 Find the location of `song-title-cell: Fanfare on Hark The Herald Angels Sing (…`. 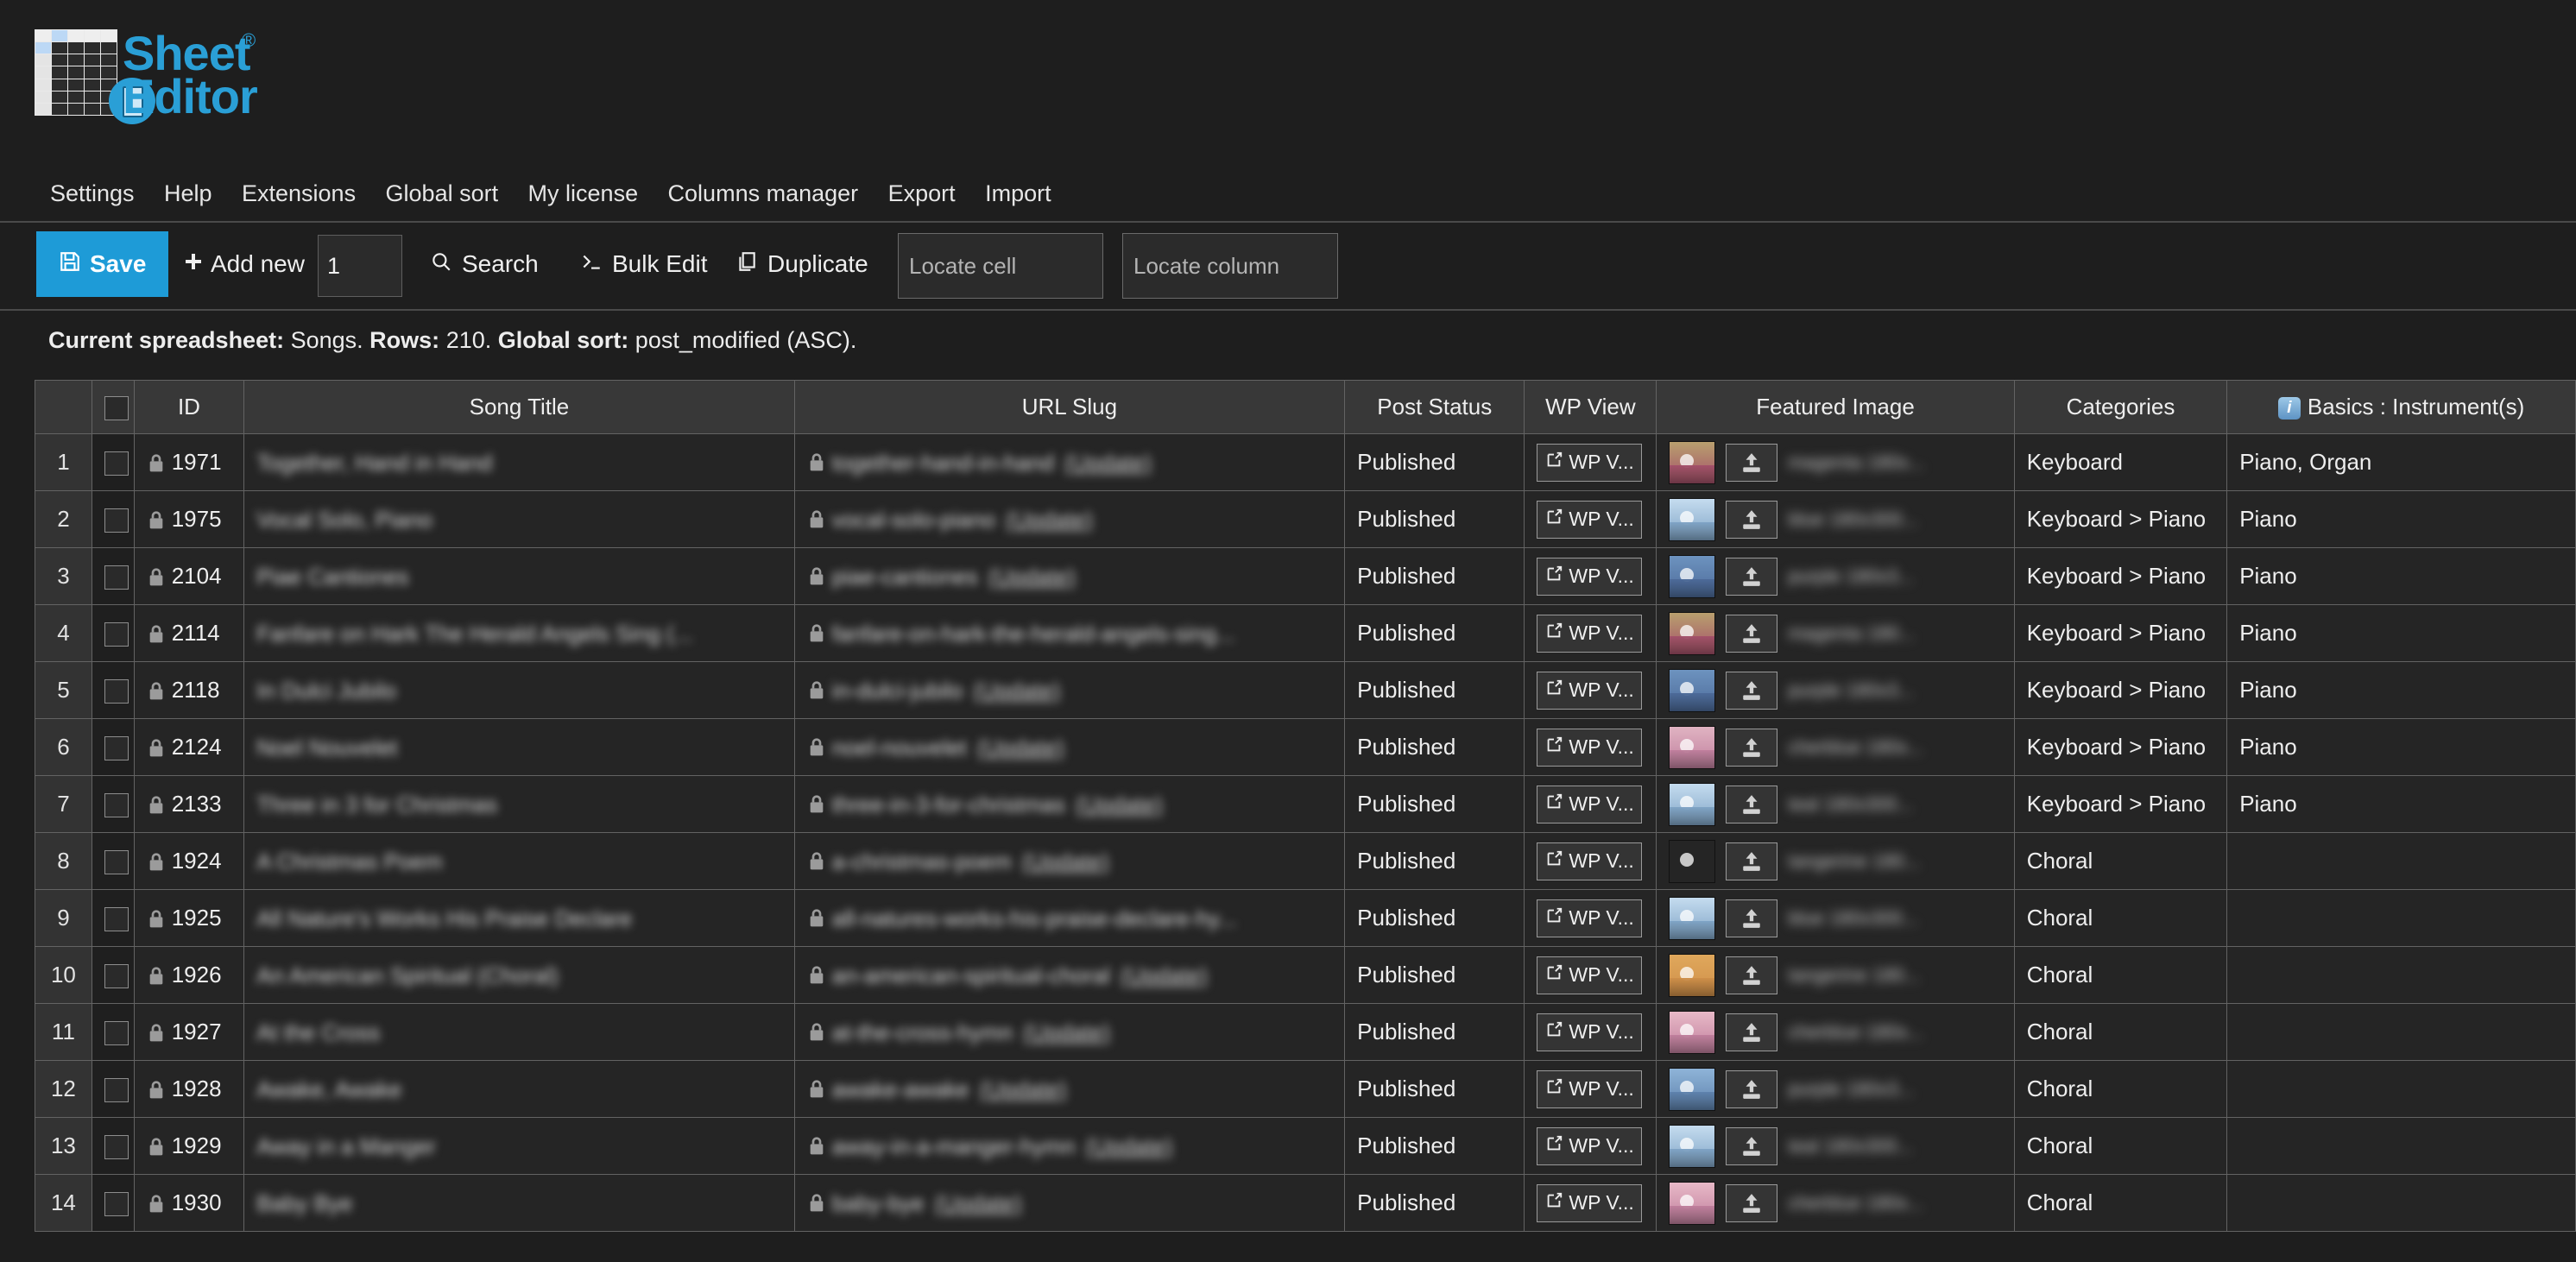

song-title-cell: Fanfare on Hark The Herald Angels Sing (… is located at coordinates (519, 633).